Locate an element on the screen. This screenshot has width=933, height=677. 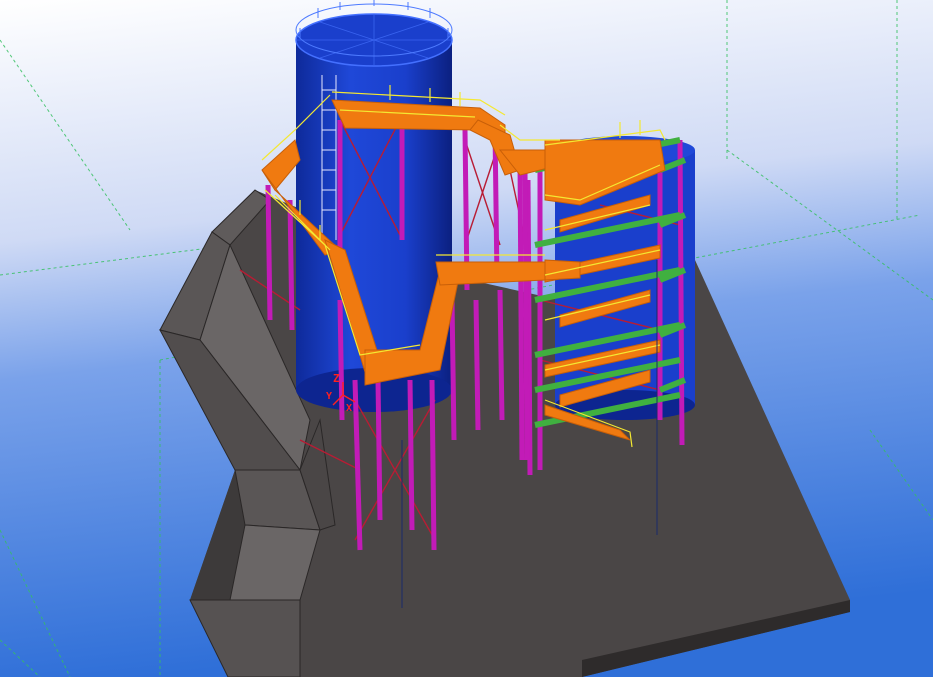
axis-label-z: Z is located at coordinates (336, 378).